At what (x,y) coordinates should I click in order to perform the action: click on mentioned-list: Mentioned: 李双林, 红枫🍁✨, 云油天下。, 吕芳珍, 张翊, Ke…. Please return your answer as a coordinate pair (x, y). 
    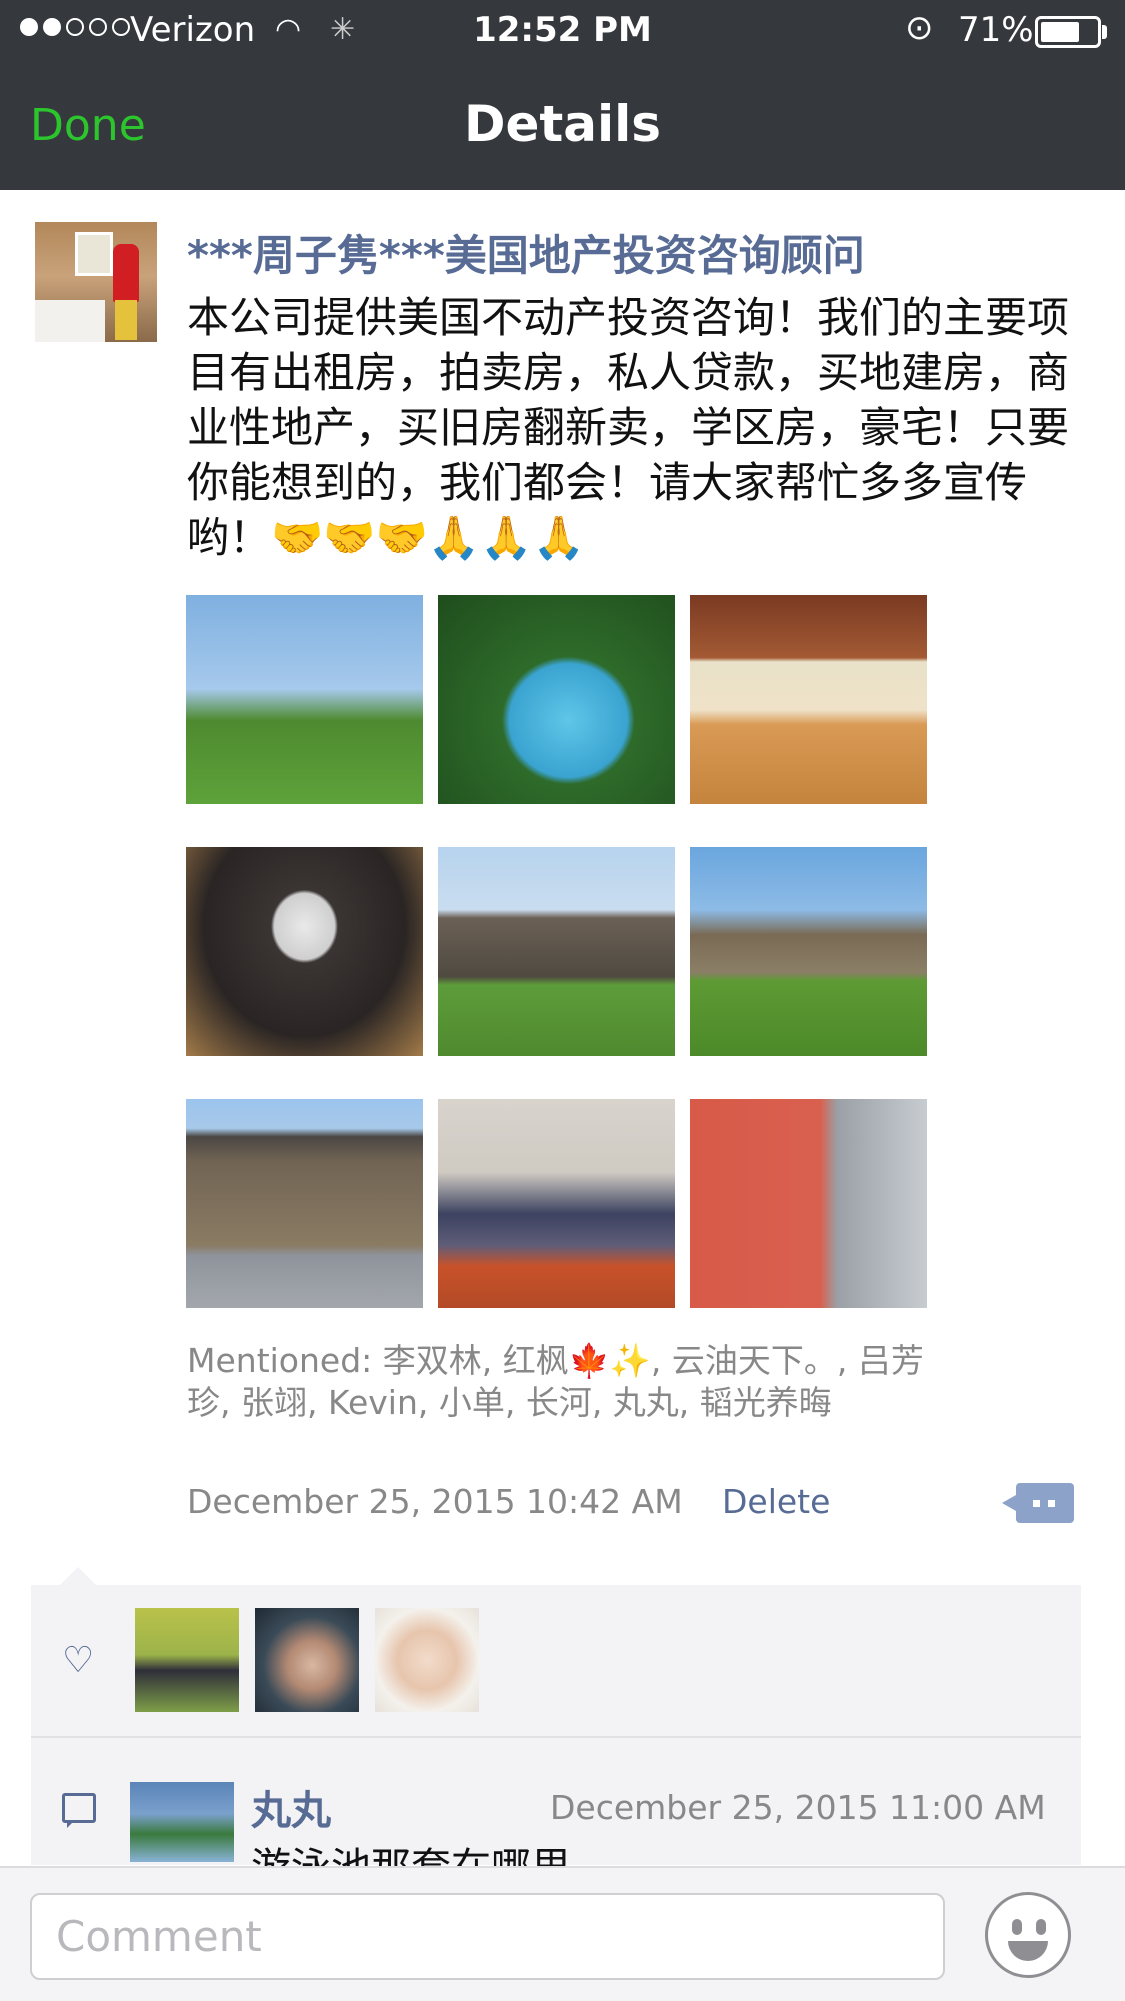
    Looking at the image, I should click on (557, 1382).